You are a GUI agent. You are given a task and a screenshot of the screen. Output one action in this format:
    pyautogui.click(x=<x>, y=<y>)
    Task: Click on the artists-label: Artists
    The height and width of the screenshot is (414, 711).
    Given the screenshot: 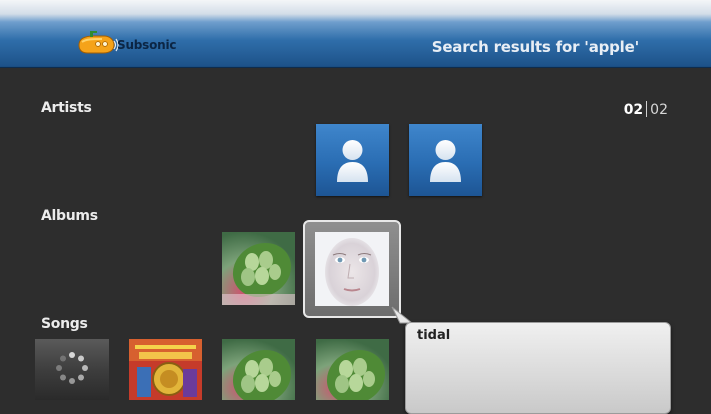 What is the action you would take?
    pyautogui.click(x=66, y=108)
    